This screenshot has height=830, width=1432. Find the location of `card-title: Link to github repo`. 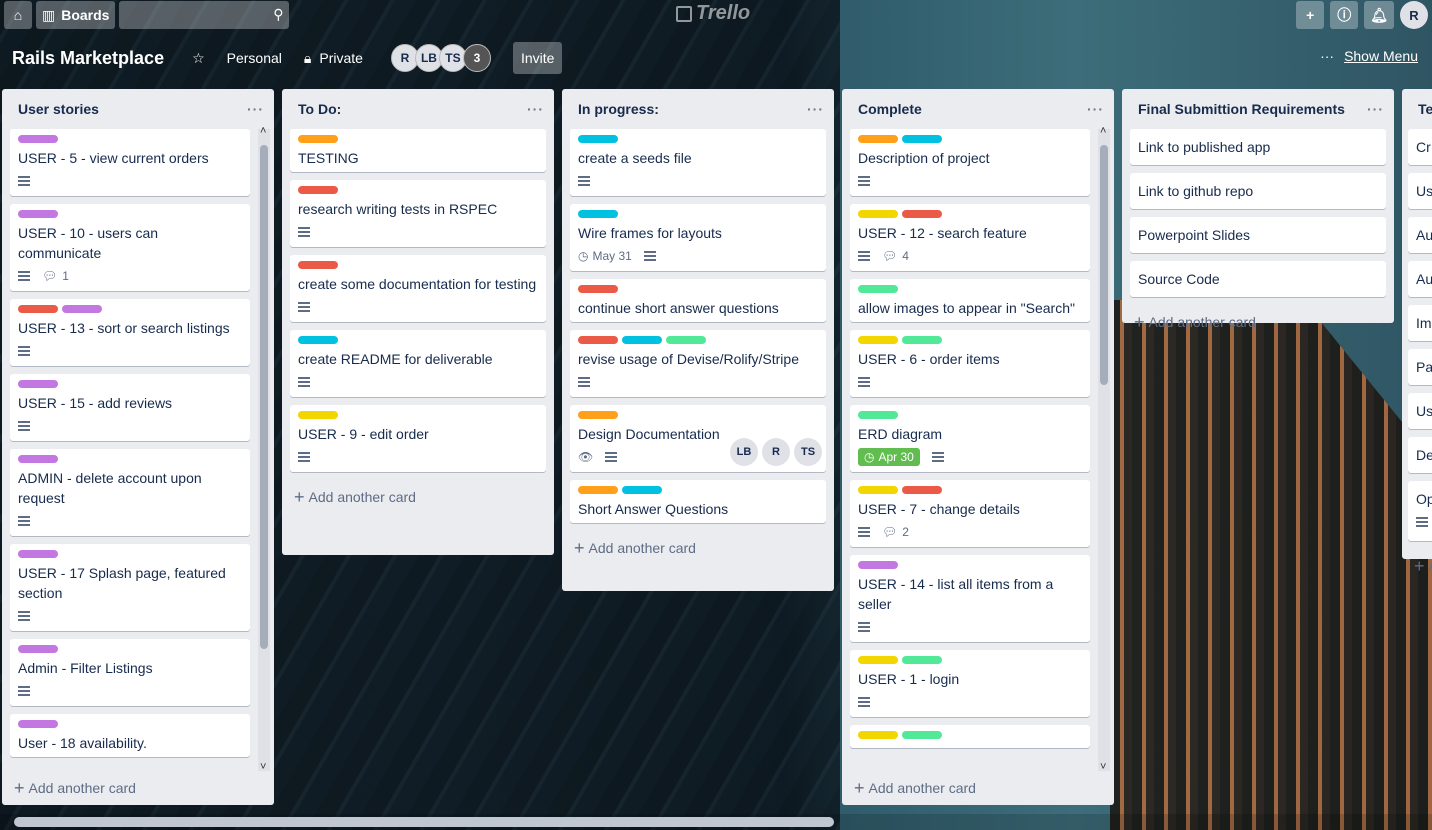

card-title: Link to github repo is located at coordinates (1258, 191).